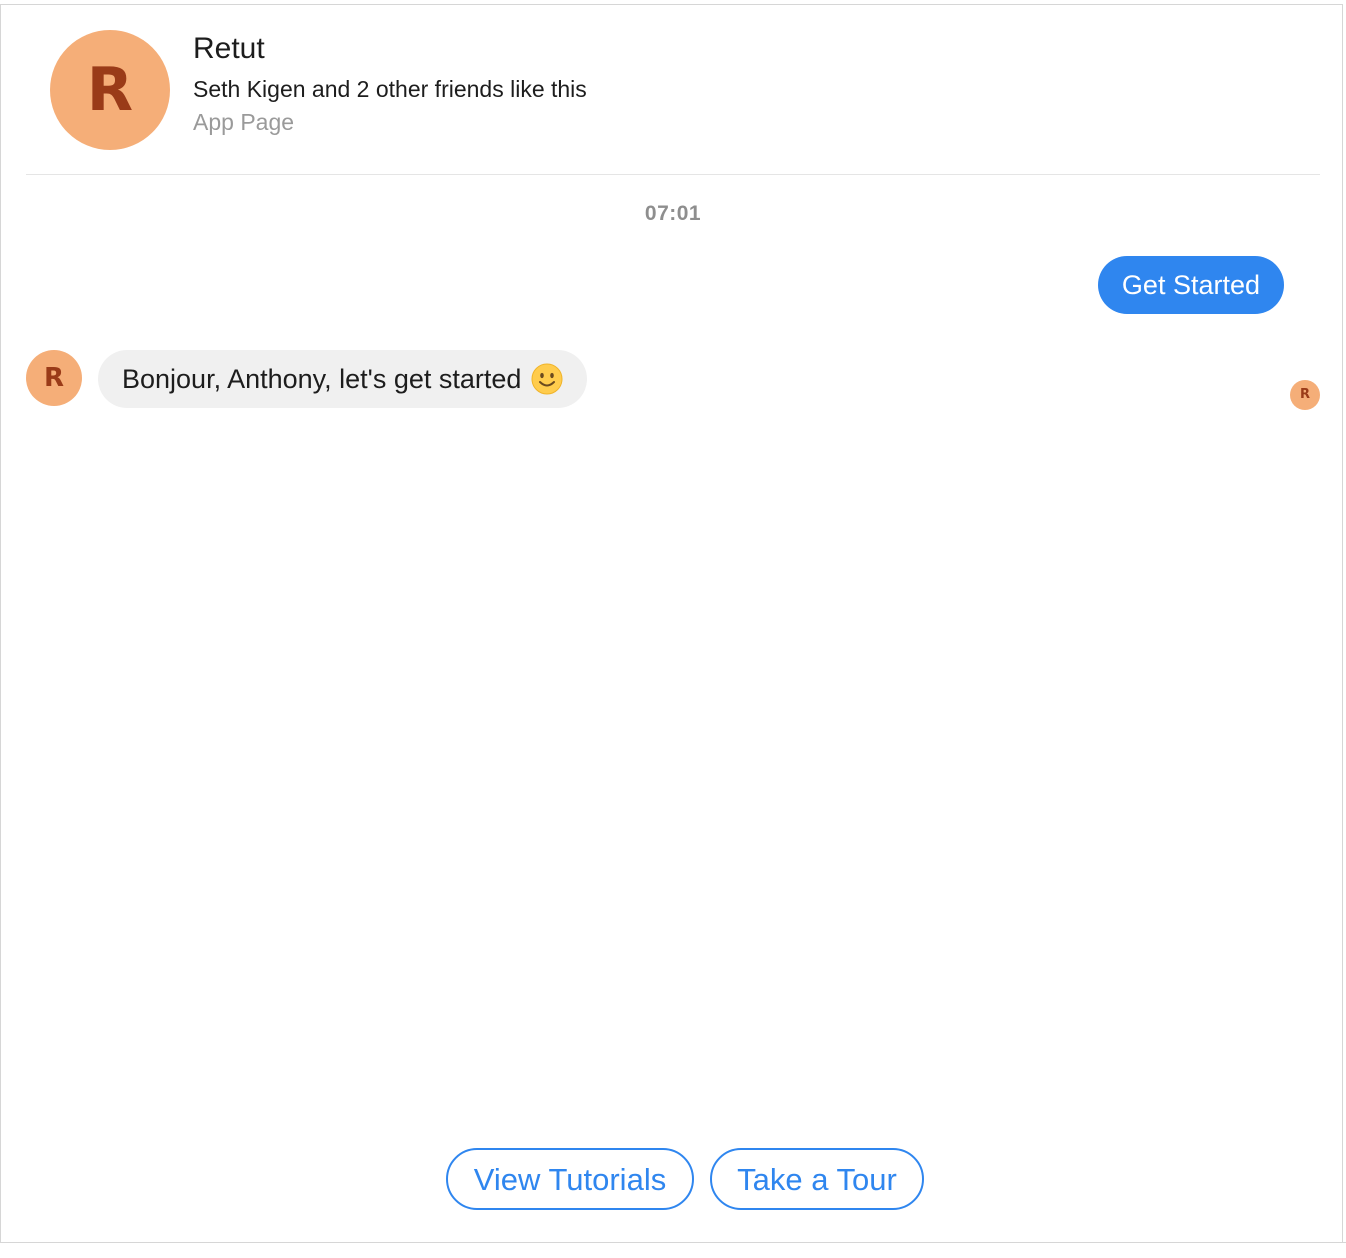 This screenshot has width=1346, height=1258. I want to click on page-likes-text: Seth Kigen and 2 other friends like this, so click(390, 89).